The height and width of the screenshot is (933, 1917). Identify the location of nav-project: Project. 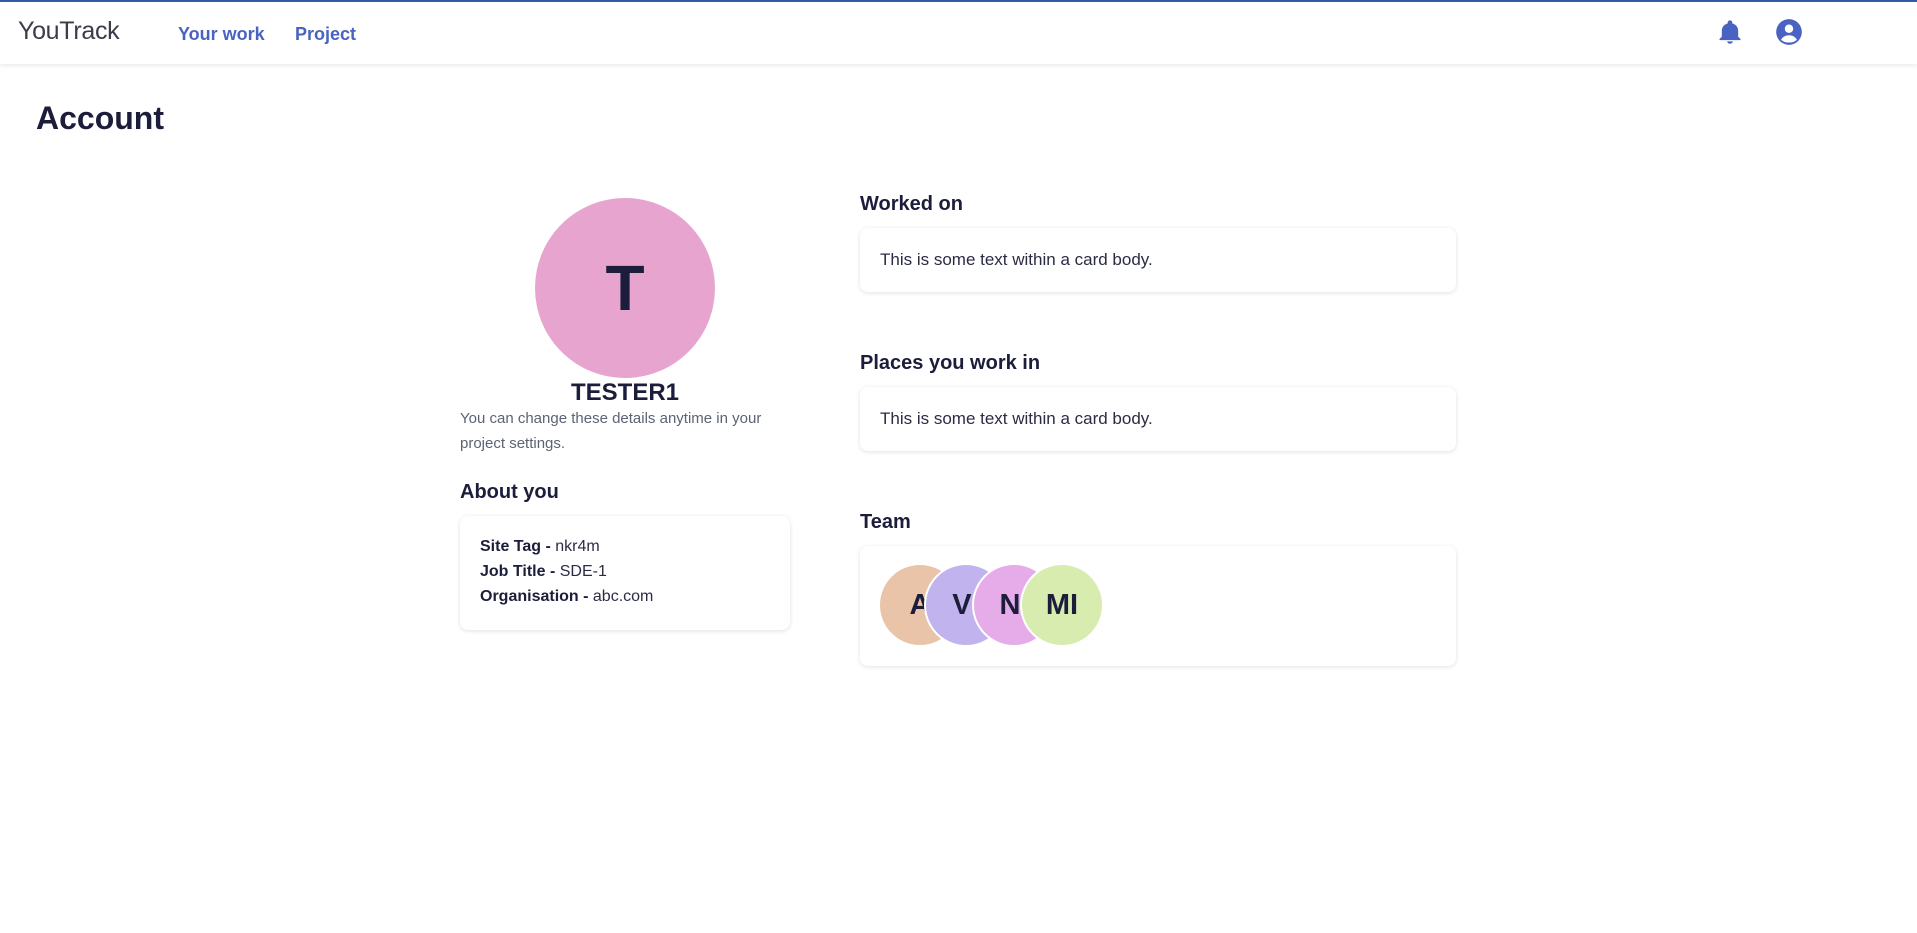
(325, 34).